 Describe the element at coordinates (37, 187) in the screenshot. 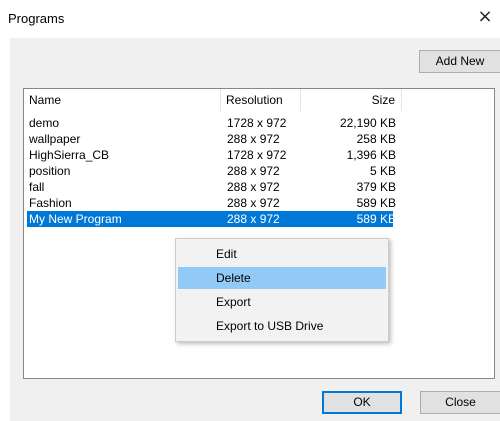

I see `row-name: fall` at that location.